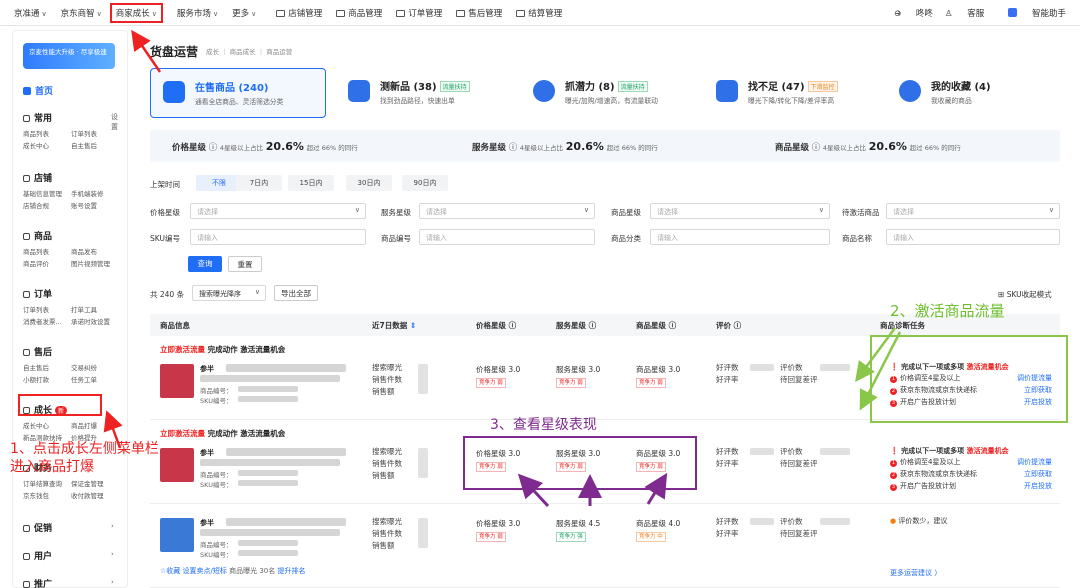  I want to click on sidebar-section-4: 售后, so click(71, 351).